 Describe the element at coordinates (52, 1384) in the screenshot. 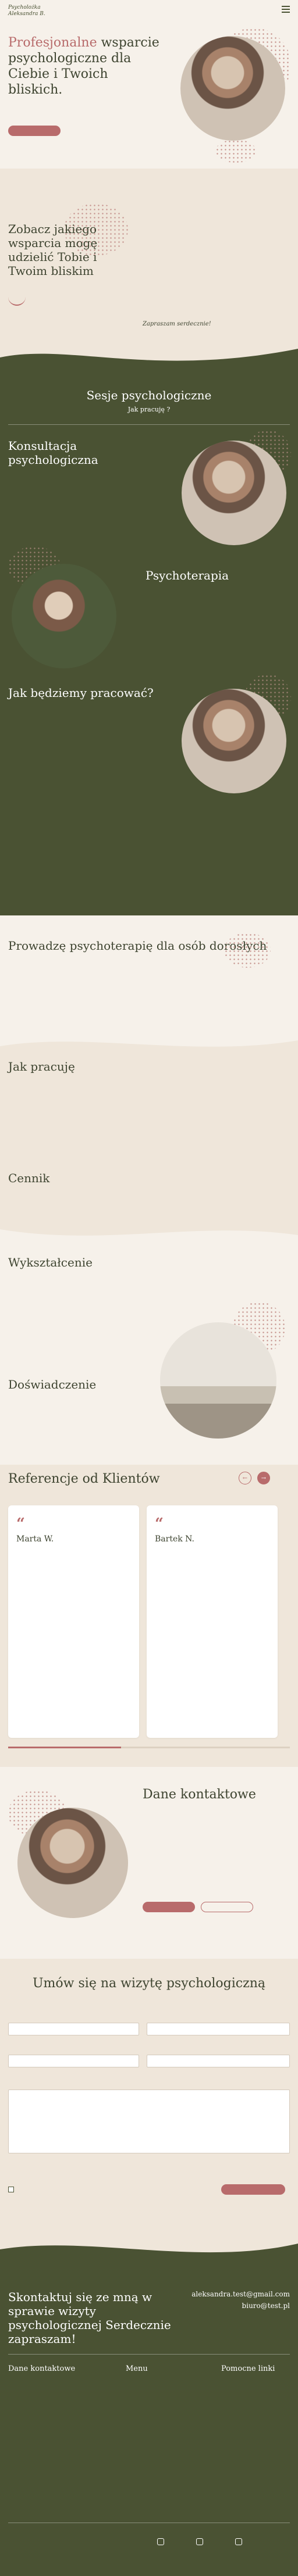

I see `experience-title: Doświadczenie` at that location.